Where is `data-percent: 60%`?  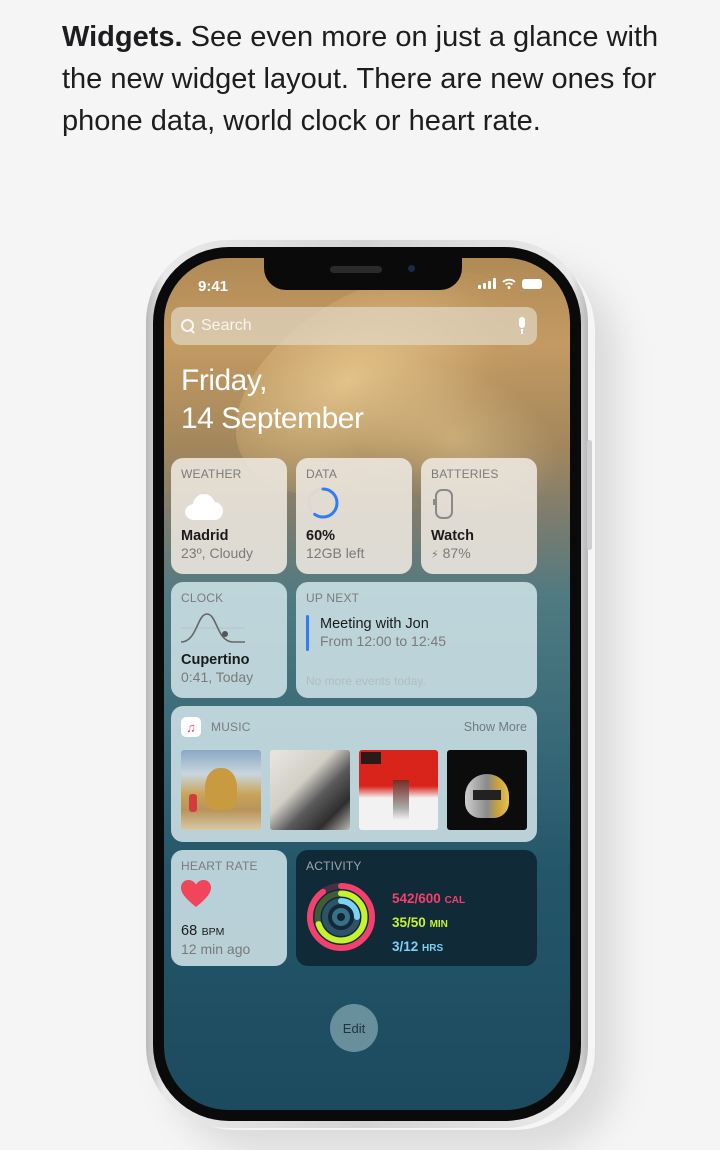 data-percent: 60% is located at coordinates (321, 536).